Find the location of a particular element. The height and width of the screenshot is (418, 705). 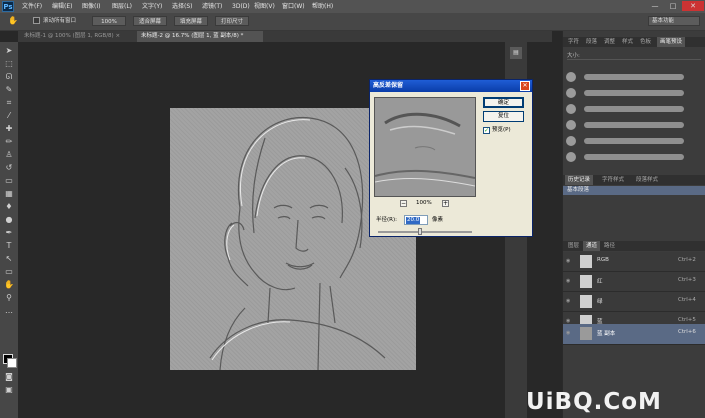

eraser-tool-icon: ▭ is located at coordinates (9, 181).